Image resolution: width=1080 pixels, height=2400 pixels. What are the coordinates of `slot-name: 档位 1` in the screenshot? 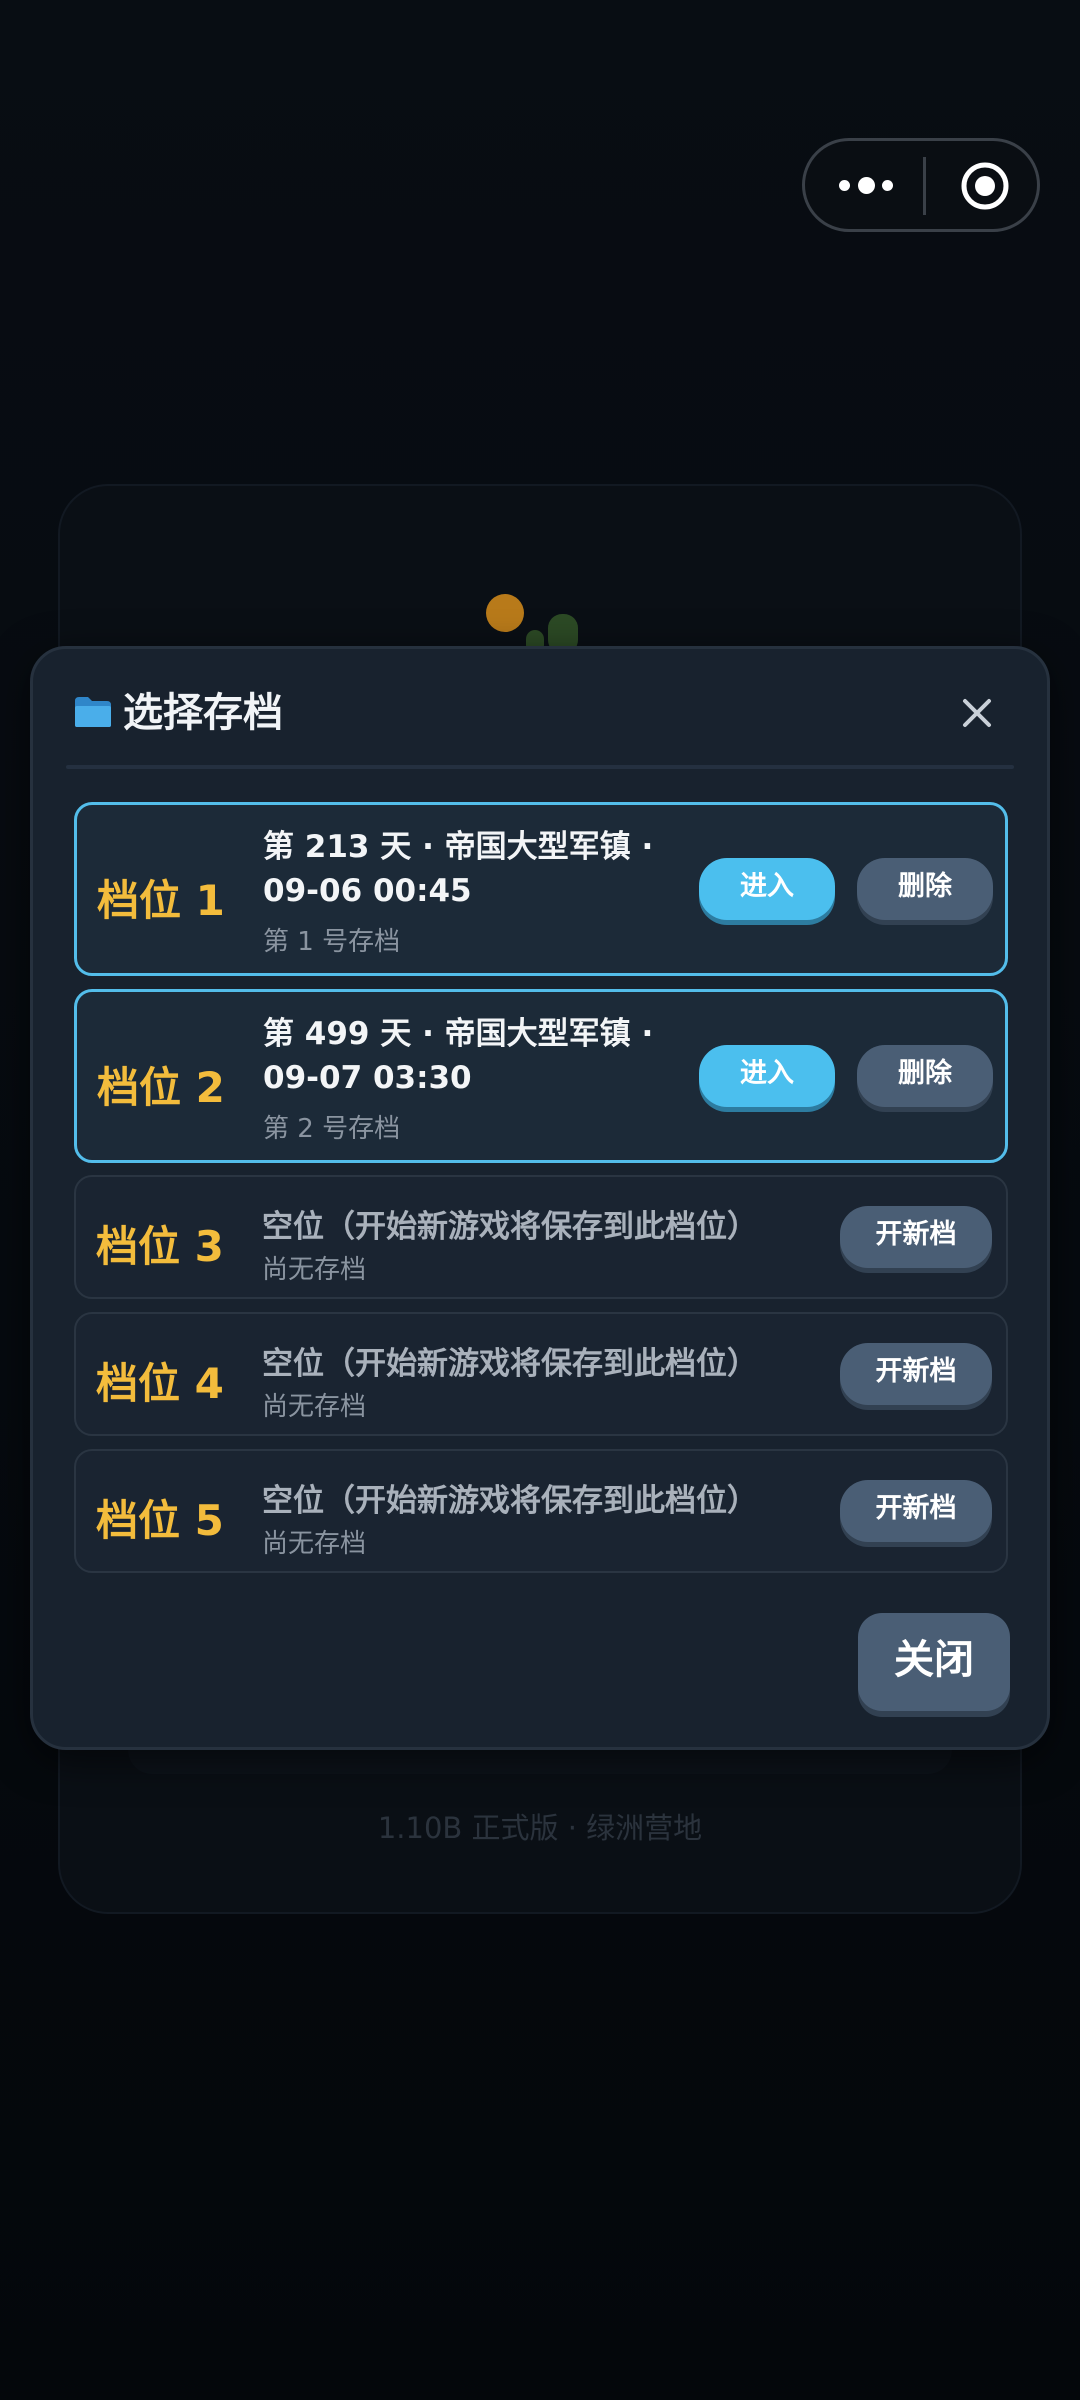 It's located at (161, 900).